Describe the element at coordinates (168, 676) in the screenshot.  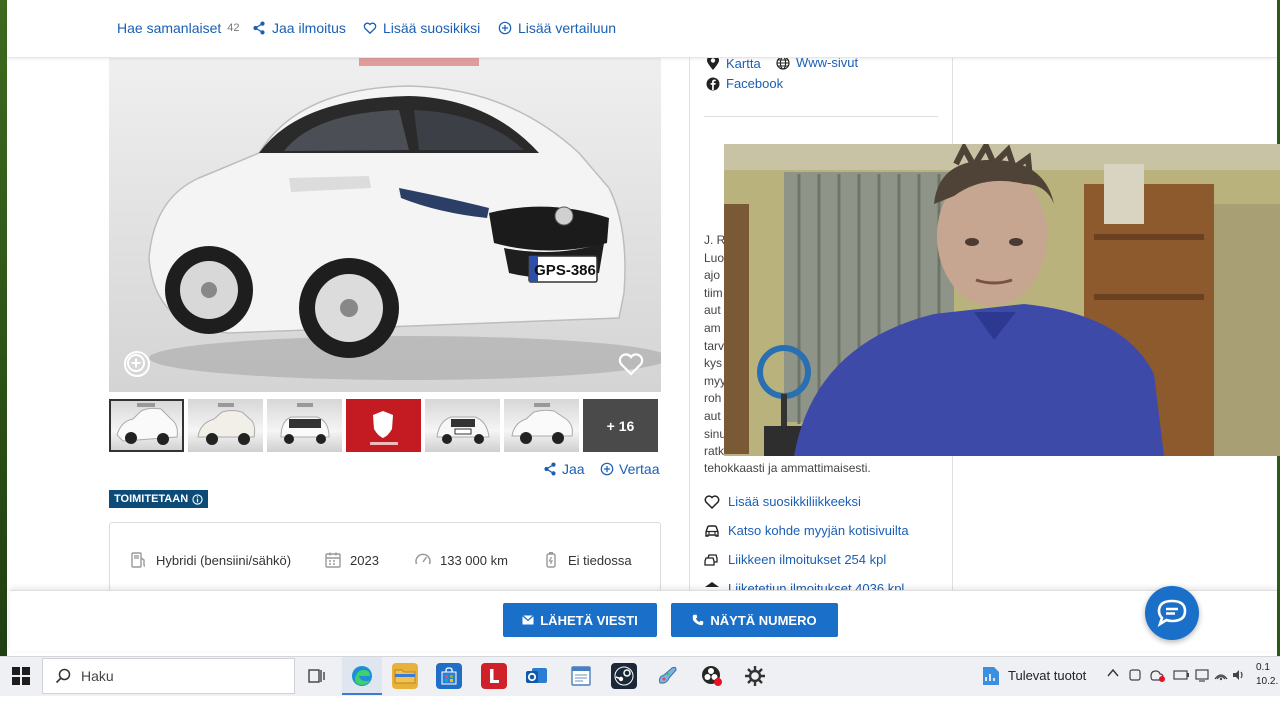
I see `taskbar-search: Haku` at that location.